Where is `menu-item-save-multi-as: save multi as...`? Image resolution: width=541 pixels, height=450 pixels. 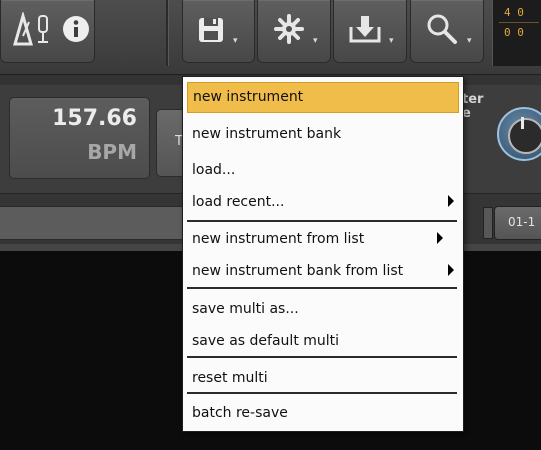 menu-item-save-multi-as: save multi as... is located at coordinates (322, 309).